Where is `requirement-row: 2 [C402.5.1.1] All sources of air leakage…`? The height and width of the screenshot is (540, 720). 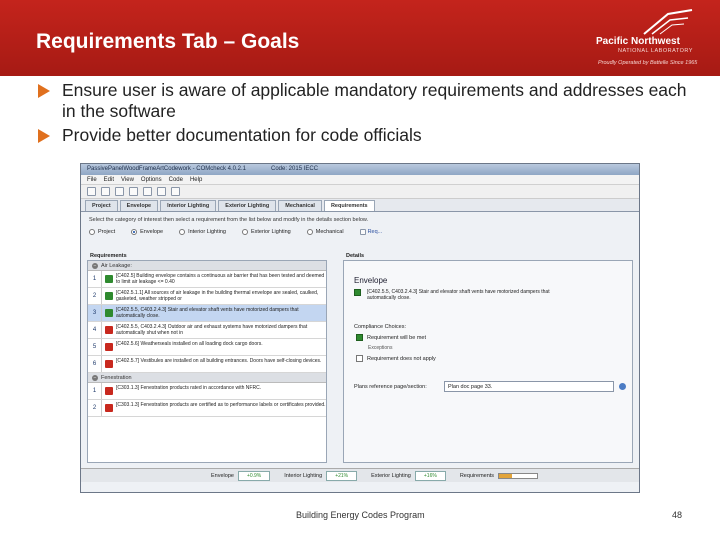
requirement-row: 2 [C402.5.1.1] All sources of air leakage… is located at coordinates (207, 296).